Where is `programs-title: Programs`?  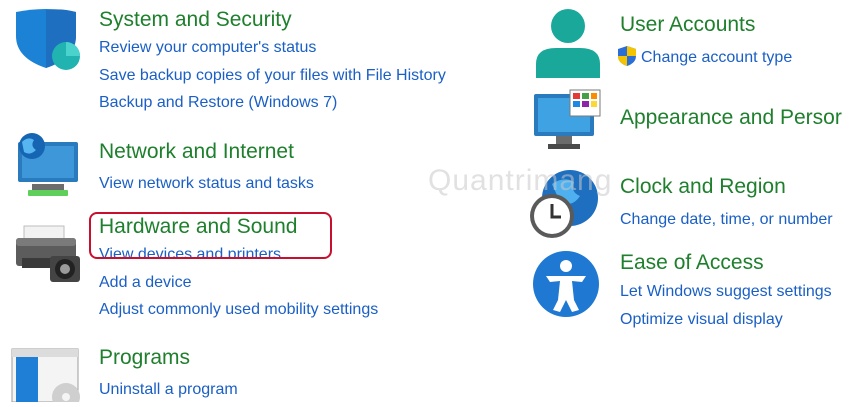 programs-title: Programs is located at coordinates (144, 358).